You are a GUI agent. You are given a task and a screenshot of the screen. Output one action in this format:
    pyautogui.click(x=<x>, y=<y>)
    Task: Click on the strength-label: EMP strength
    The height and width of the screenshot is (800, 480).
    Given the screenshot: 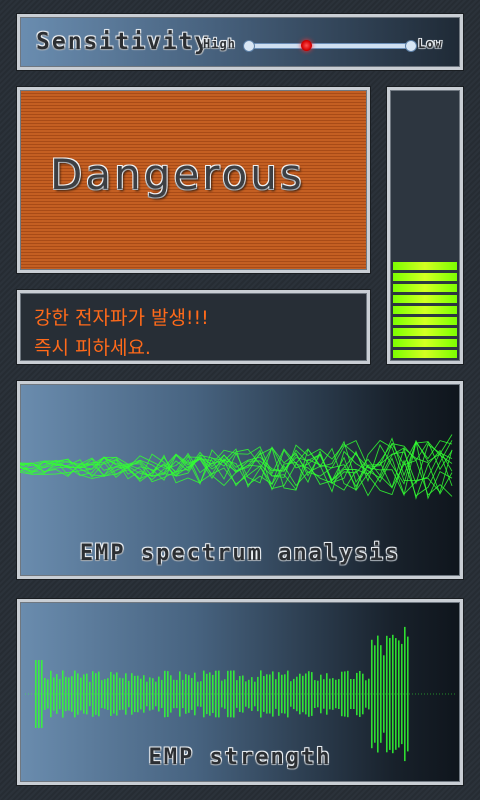 What is the action you would take?
    pyautogui.click(x=240, y=757)
    